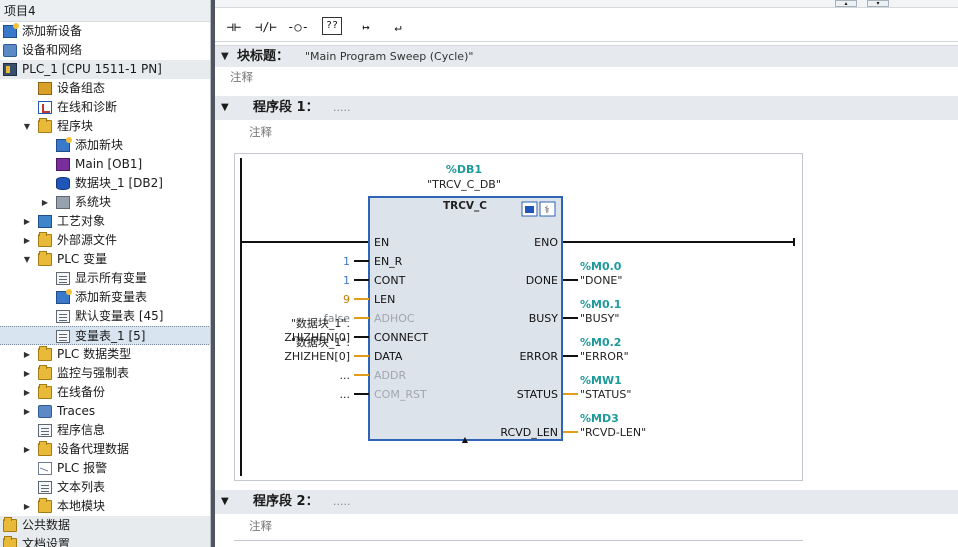  I want to click on network-1-comment: 注释, so click(260, 132).